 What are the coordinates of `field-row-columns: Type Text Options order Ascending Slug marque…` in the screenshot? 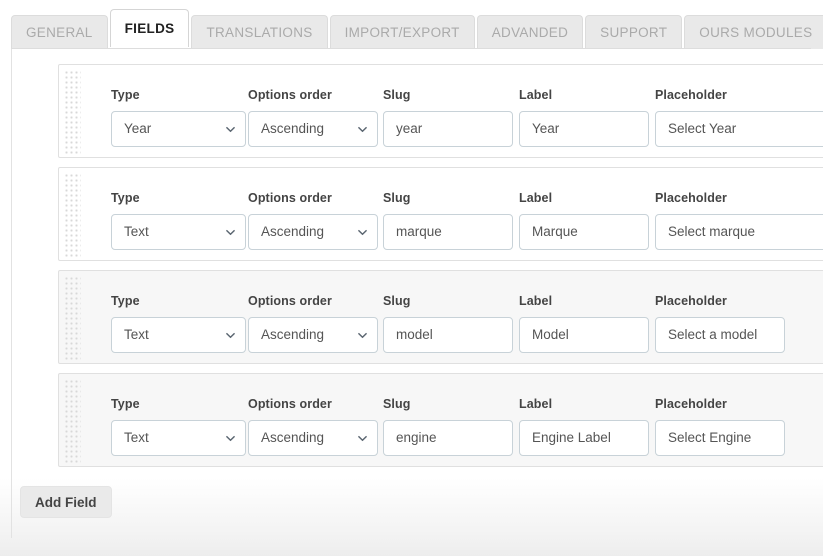 It's located at (467, 215).